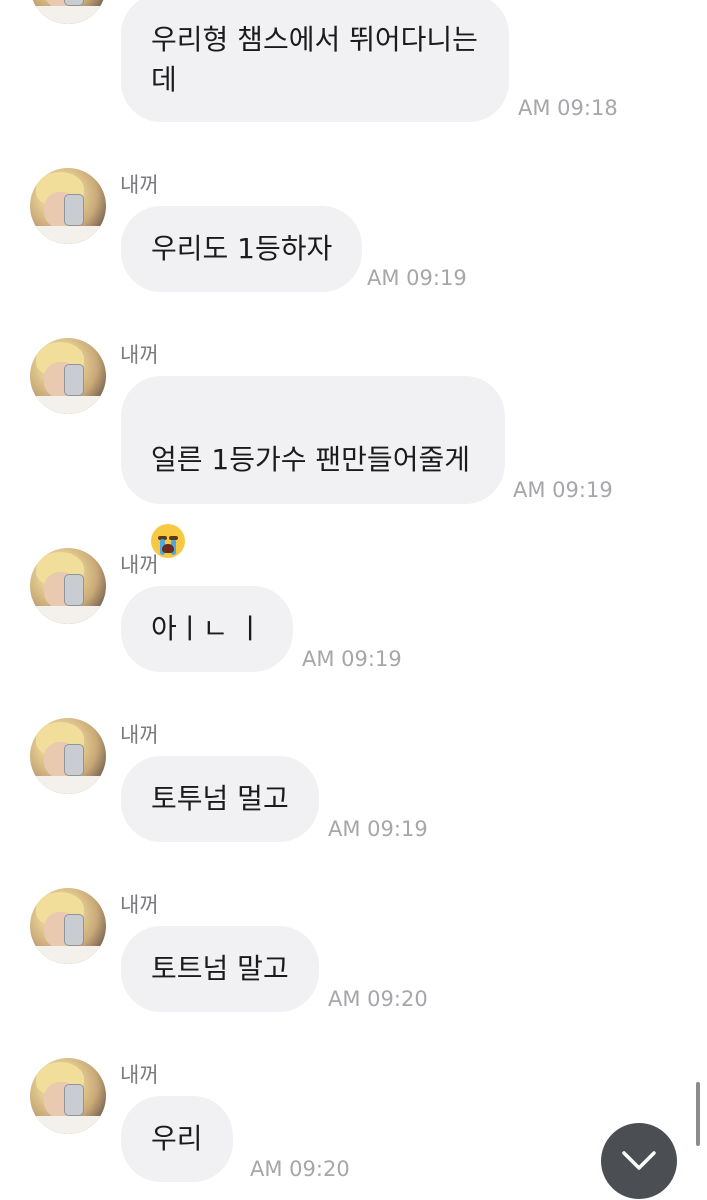 Image resolution: width=707 pixels, height=1200 pixels. What do you see at coordinates (568, 108) in the screenshot?
I see `message-time: AM 09:18` at bounding box center [568, 108].